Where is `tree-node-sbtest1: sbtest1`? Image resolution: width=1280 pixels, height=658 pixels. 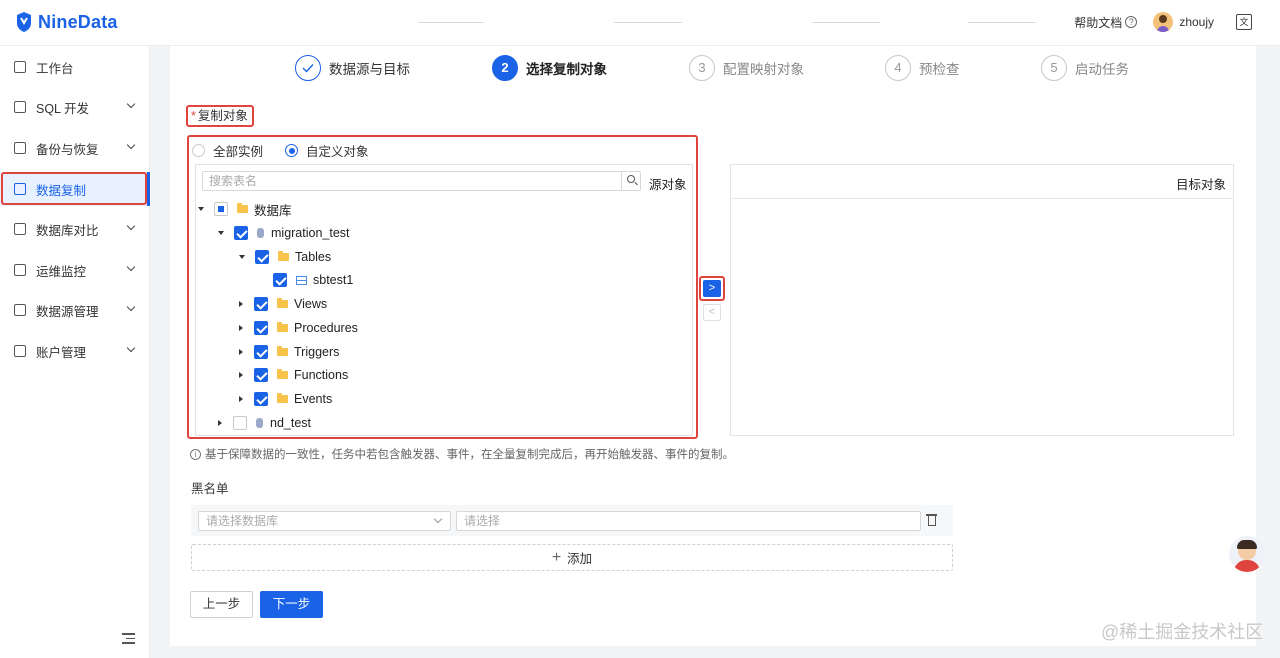 tree-node-sbtest1: sbtest1 is located at coordinates (304, 280).